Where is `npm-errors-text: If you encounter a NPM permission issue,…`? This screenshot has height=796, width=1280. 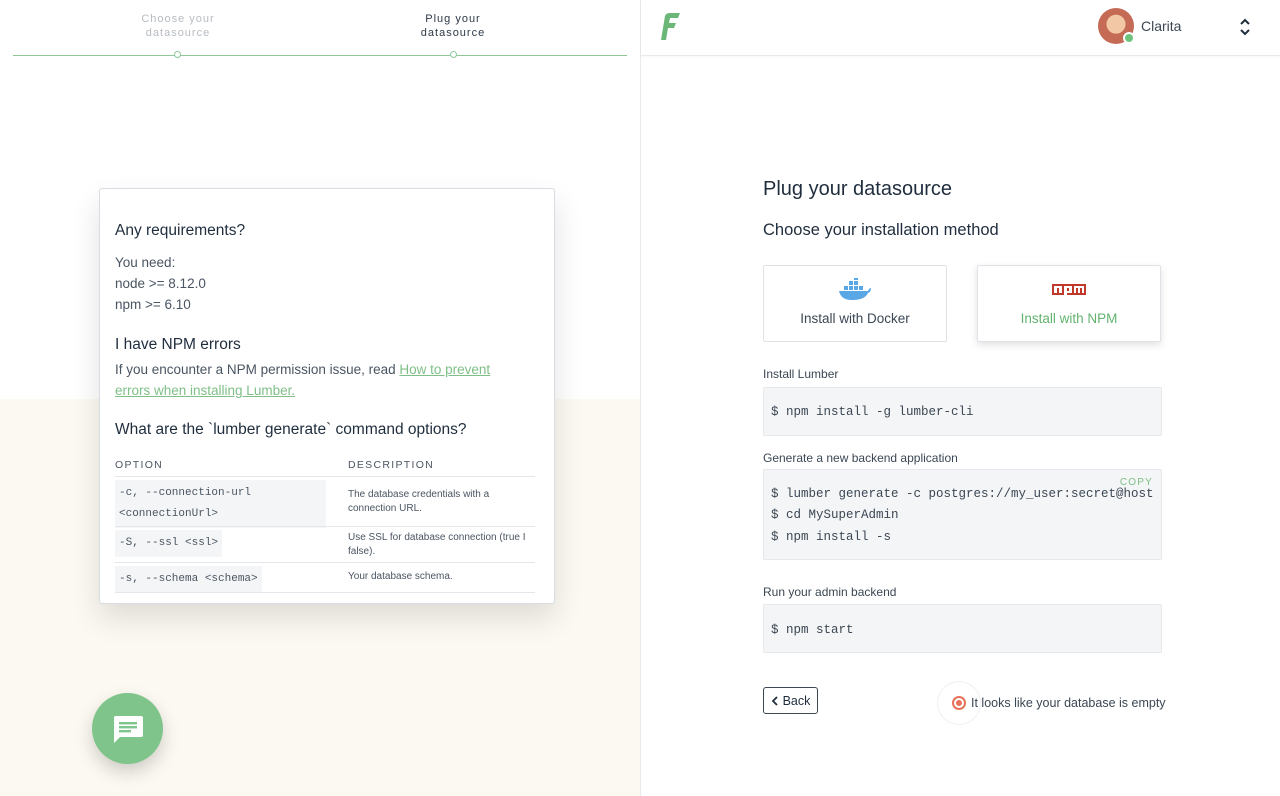 npm-errors-text: If you encounter a NPM permission issue,… is located at coordinates (325, 380).